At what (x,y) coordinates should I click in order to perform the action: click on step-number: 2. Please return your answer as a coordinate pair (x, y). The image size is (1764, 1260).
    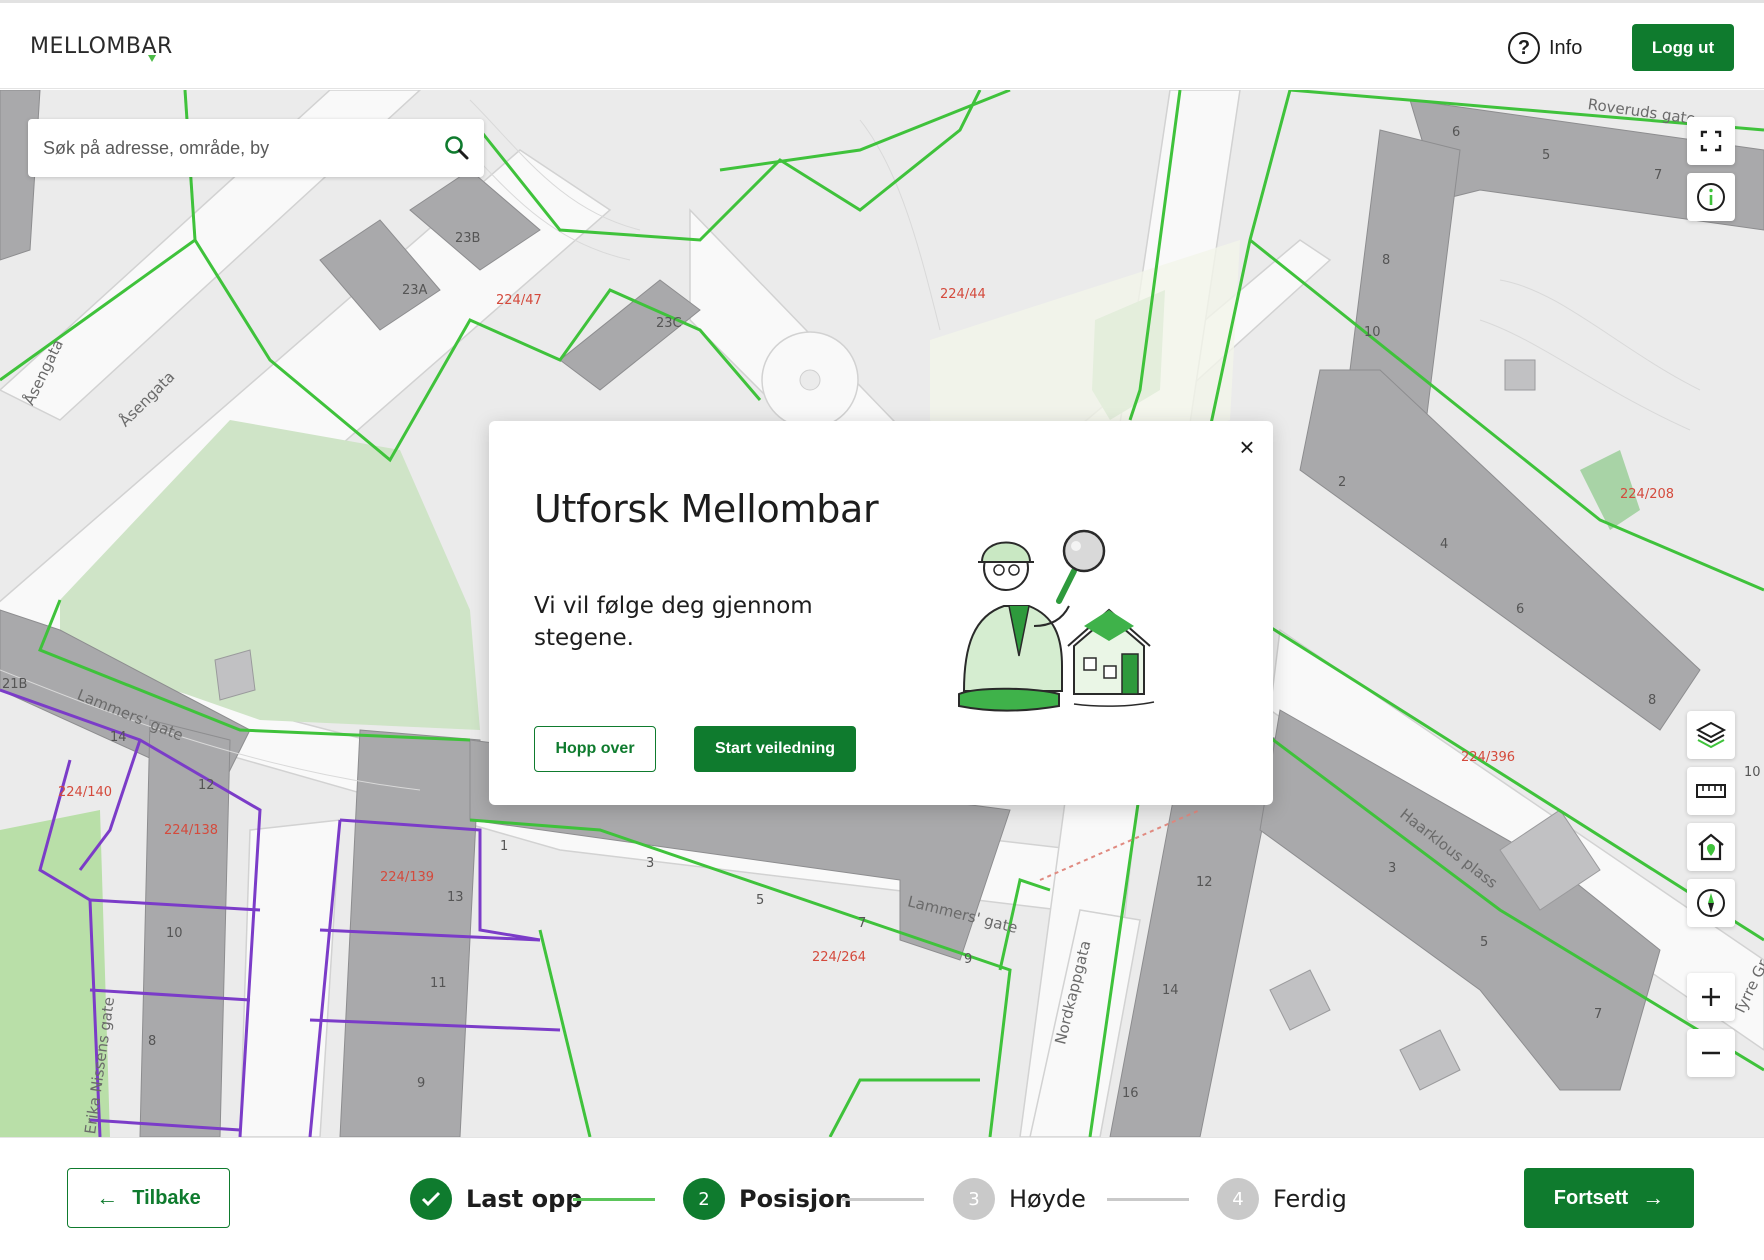
    Looking at the image, I should click on (704, 1199).